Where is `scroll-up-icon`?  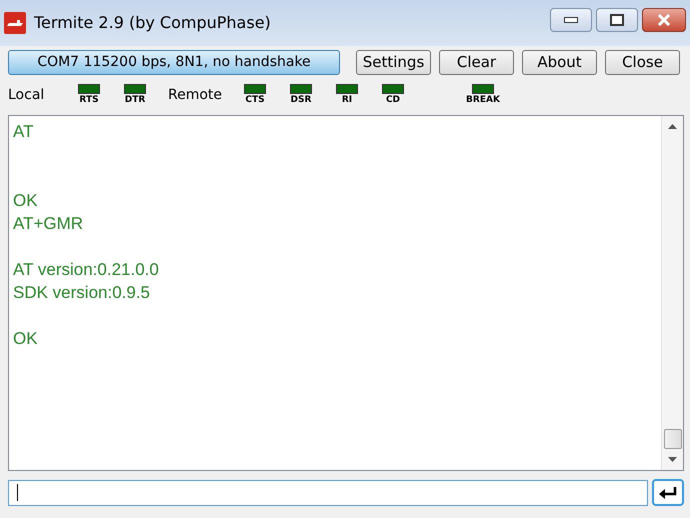 scroll-up-icon is located at coordinates (672, 126).